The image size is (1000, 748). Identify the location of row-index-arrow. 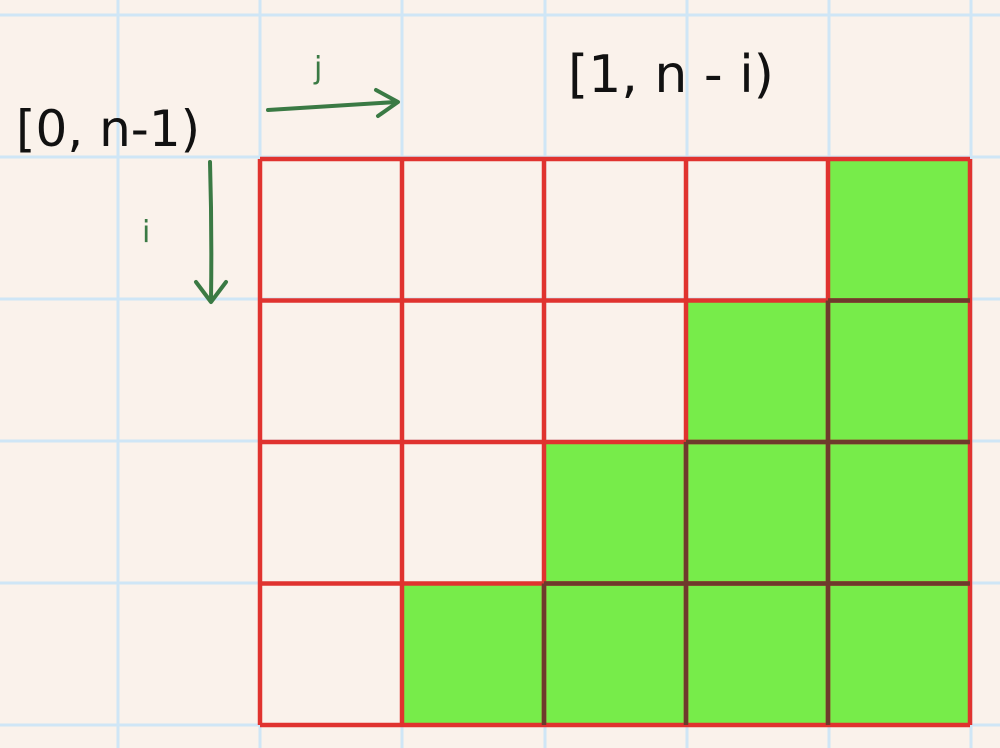
(211, 232).